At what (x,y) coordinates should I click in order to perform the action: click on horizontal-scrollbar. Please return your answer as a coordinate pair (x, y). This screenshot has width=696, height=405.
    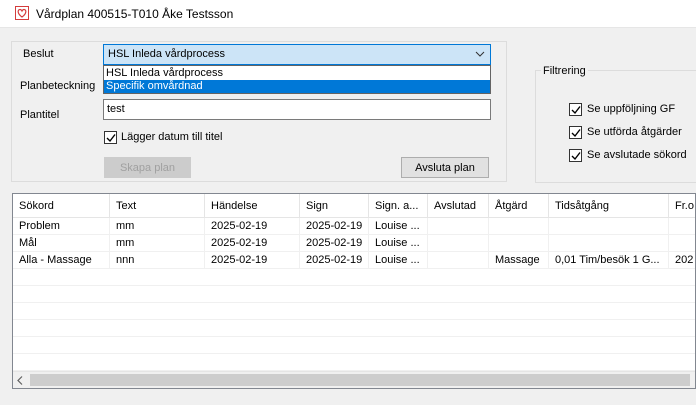
    Looking at the image, I should click on (354, 379).